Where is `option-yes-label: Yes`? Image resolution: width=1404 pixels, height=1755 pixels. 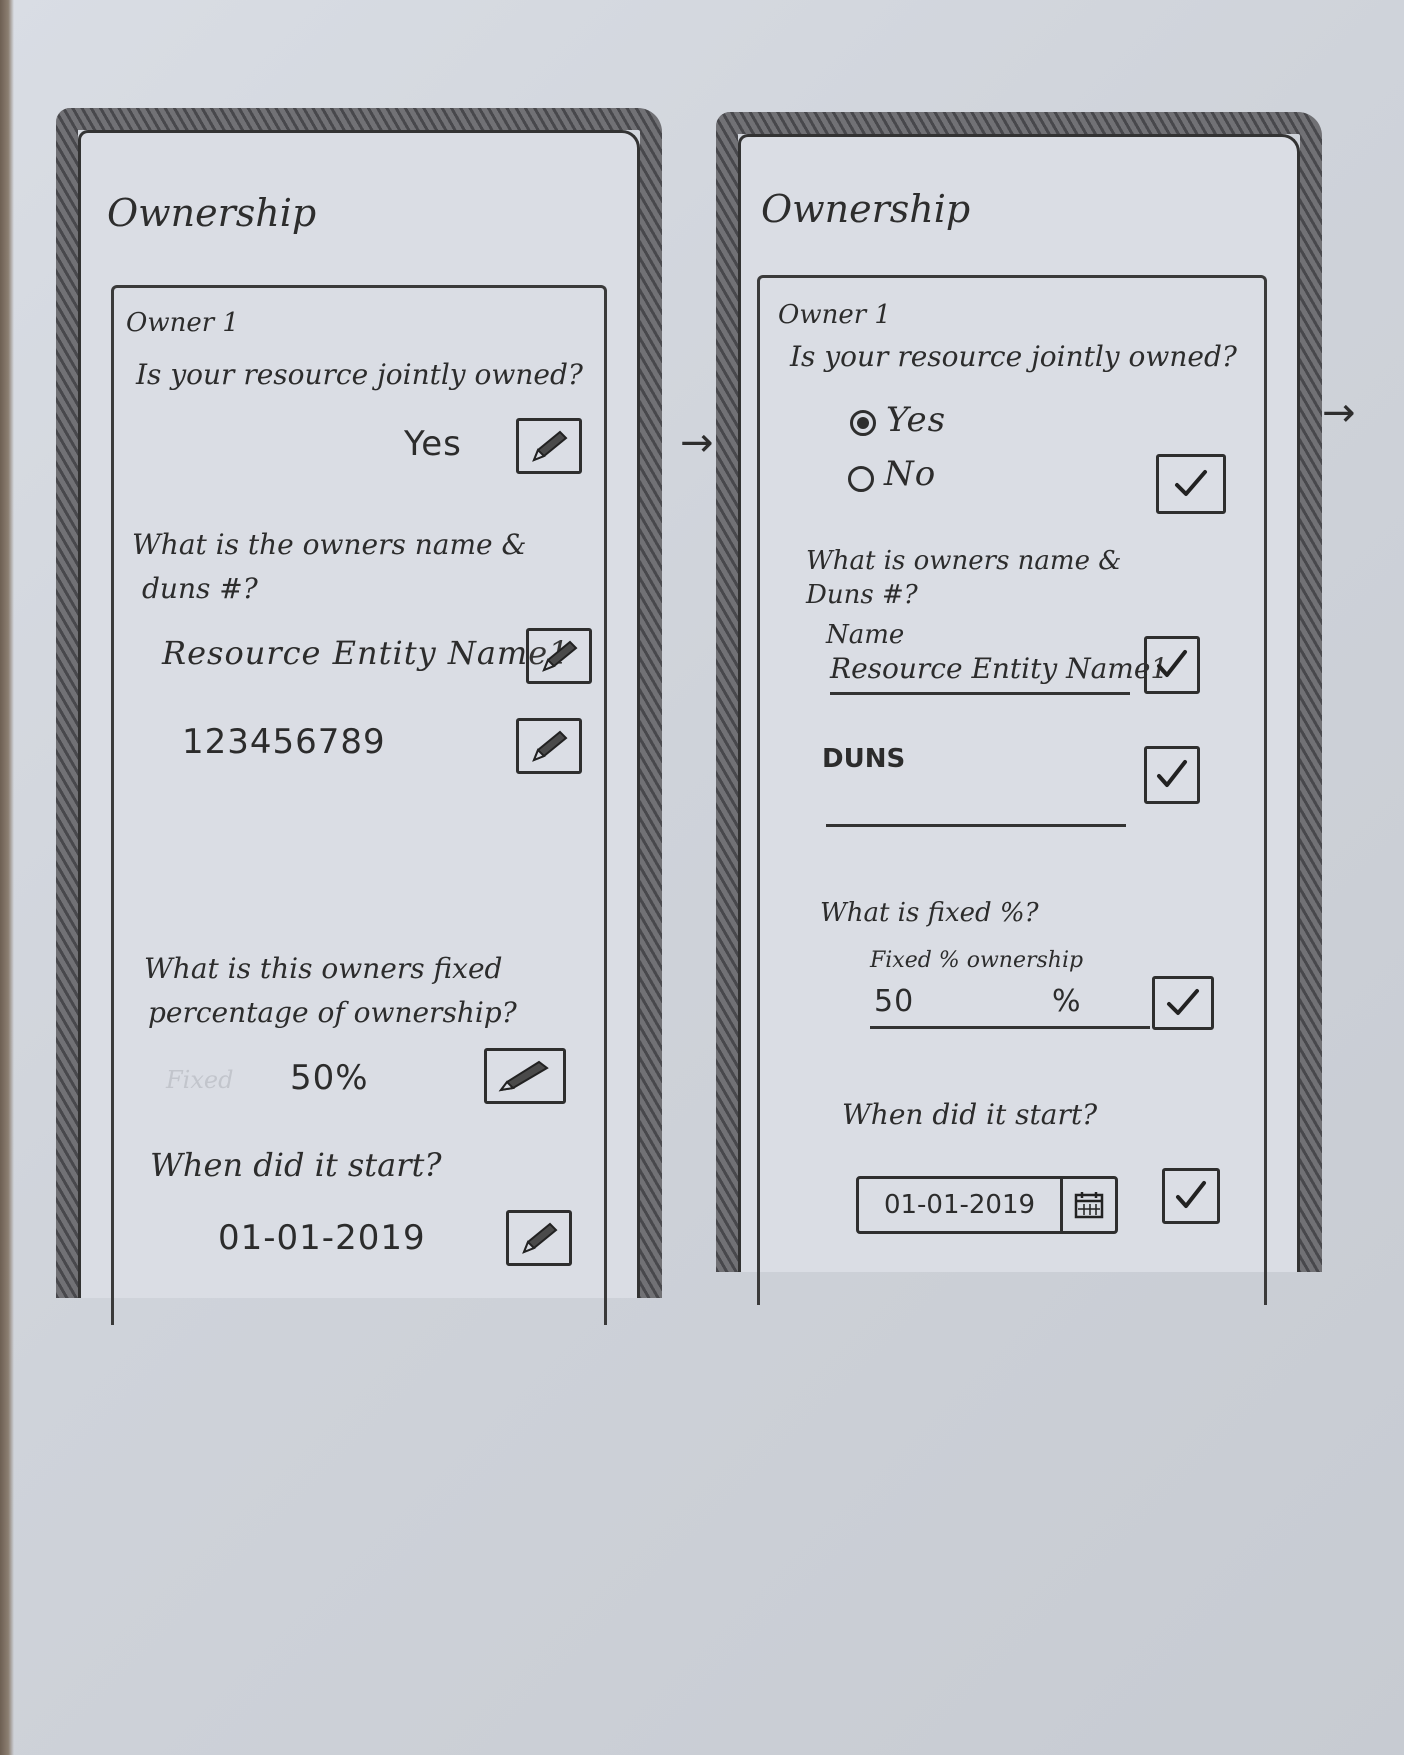 option-yes-label: Yes is located at coordinates (916, 420).